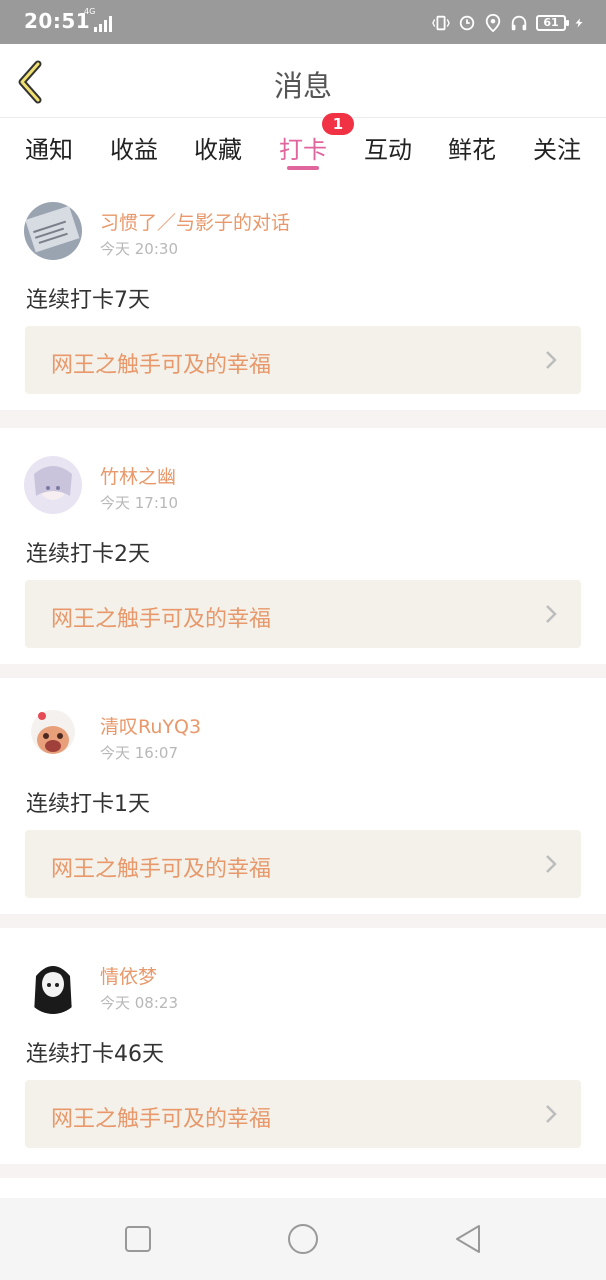 The image size is (606, 1280). What do you see at coordinates (103, 24) in the screenshot?
I see `signal-icon` at bounding box center [103, 24].